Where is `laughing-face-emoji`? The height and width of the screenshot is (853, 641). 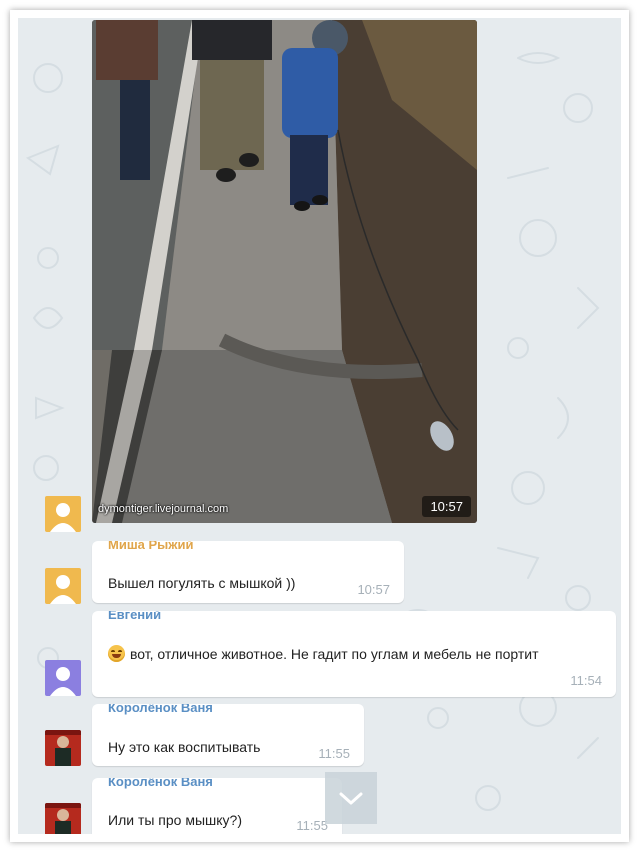 laughing-face-emoji is located at coordinates (116, 653).